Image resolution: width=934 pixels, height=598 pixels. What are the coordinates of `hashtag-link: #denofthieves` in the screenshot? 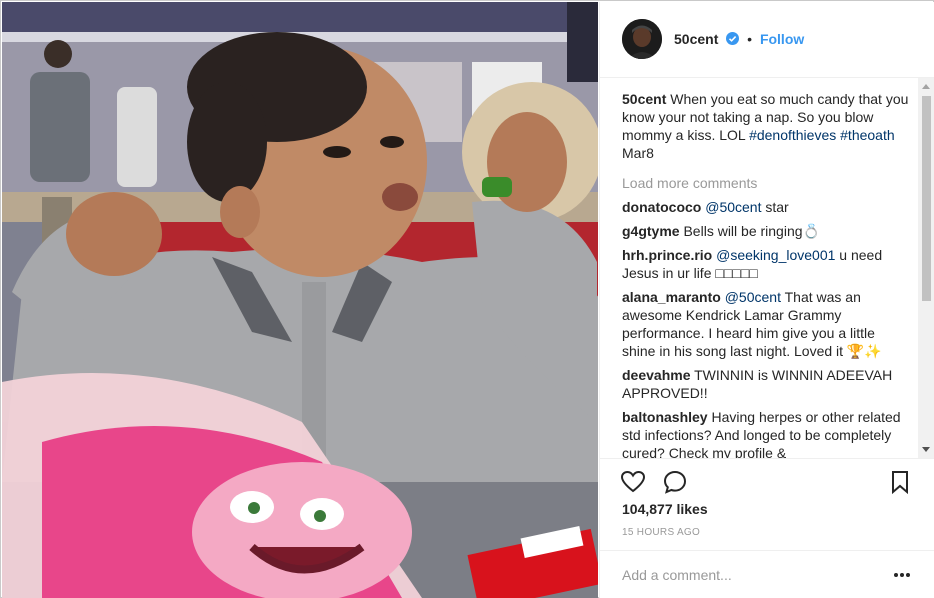 It's located at (792, 135).